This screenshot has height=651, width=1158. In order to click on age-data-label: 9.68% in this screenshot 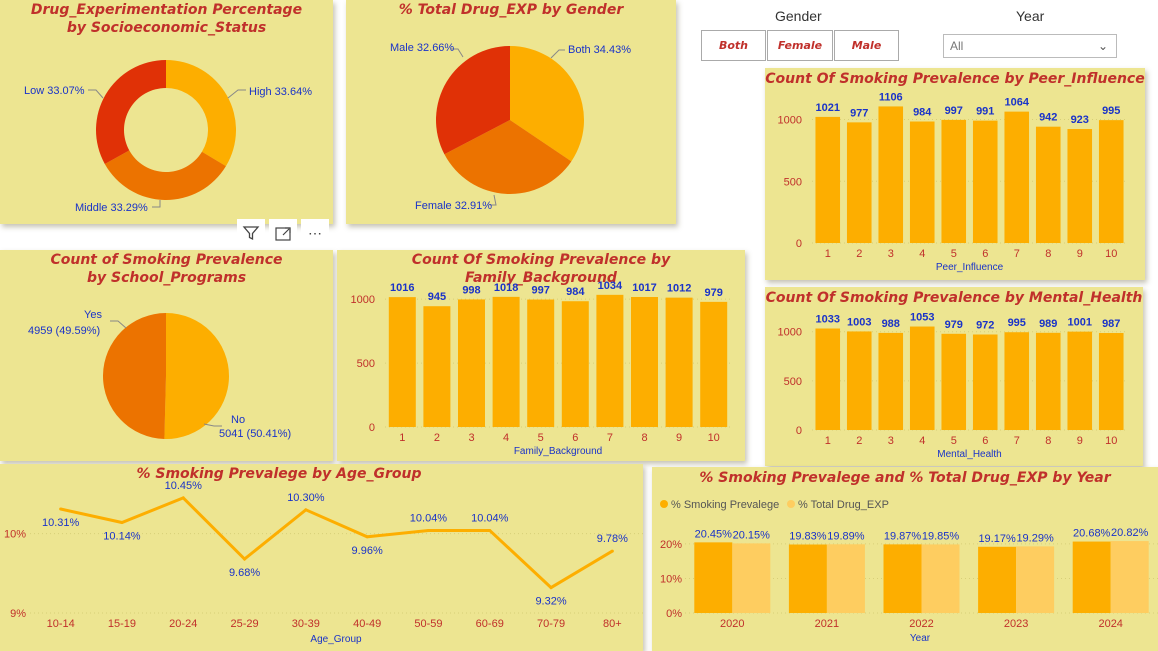, I will do `click(244, 573)`.